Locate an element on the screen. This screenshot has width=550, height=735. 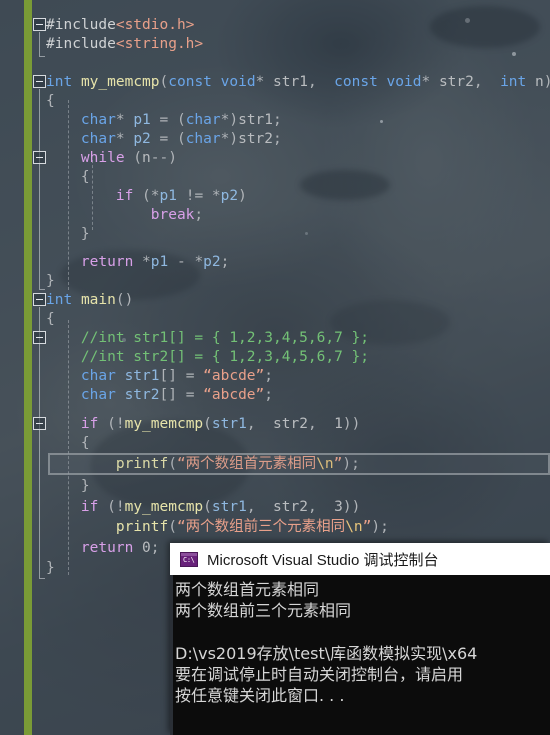
code-token: () is located at coordinates (124, 300).